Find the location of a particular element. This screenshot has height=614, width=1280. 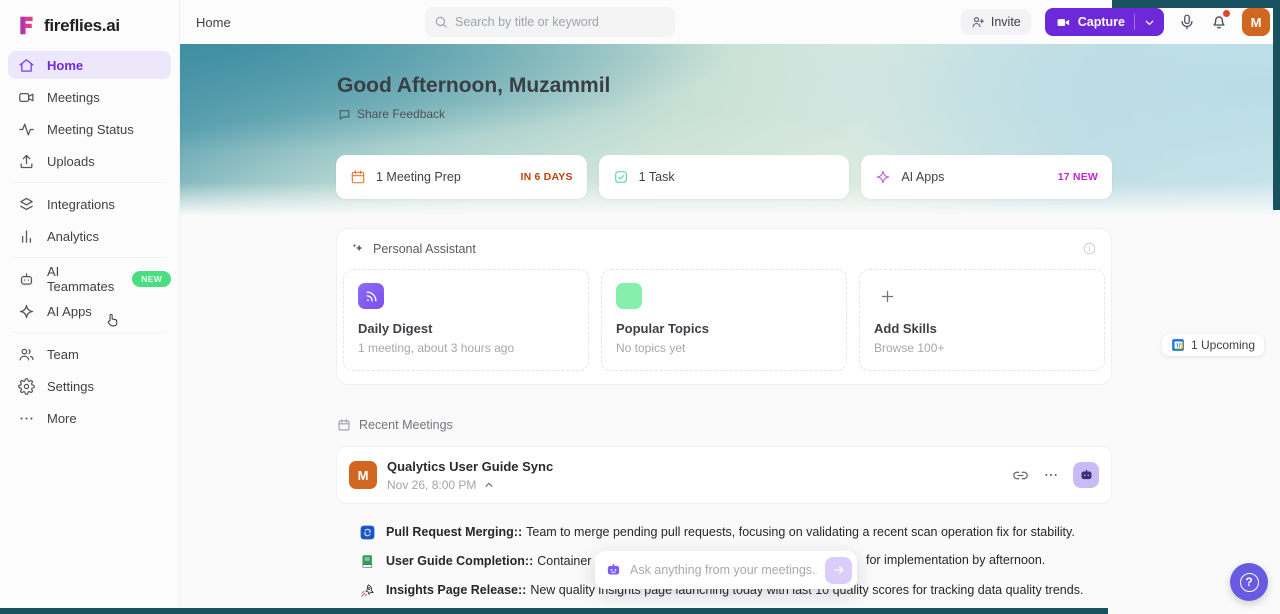

sidebar-item-home: Home is located at coordinates (89, 65).